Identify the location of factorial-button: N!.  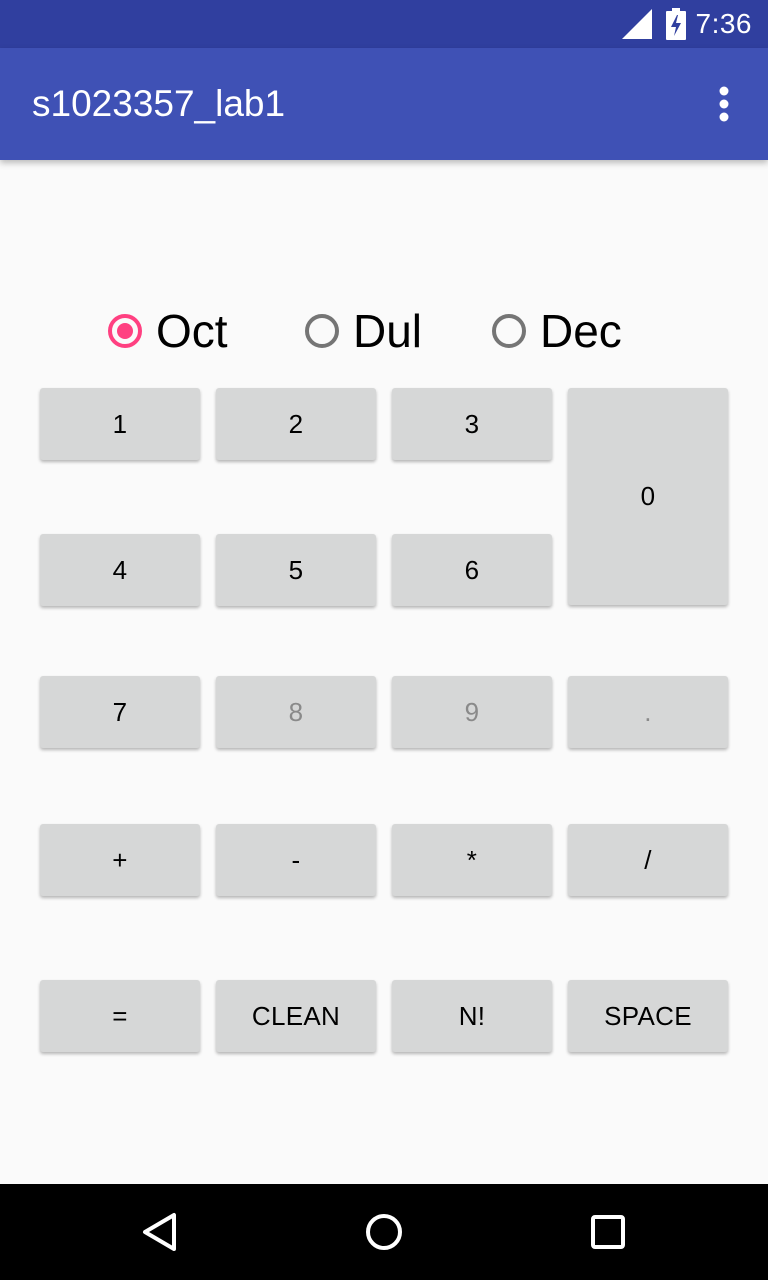
(472, 1016).